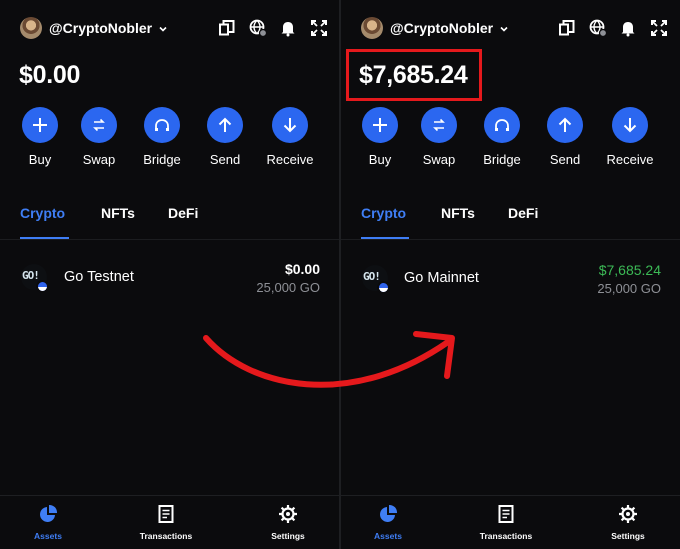  What do you see at coordinates (99, 277) in the screenshot?
I see `asset-name: Go Testnet` at bounding box center [99, 277].